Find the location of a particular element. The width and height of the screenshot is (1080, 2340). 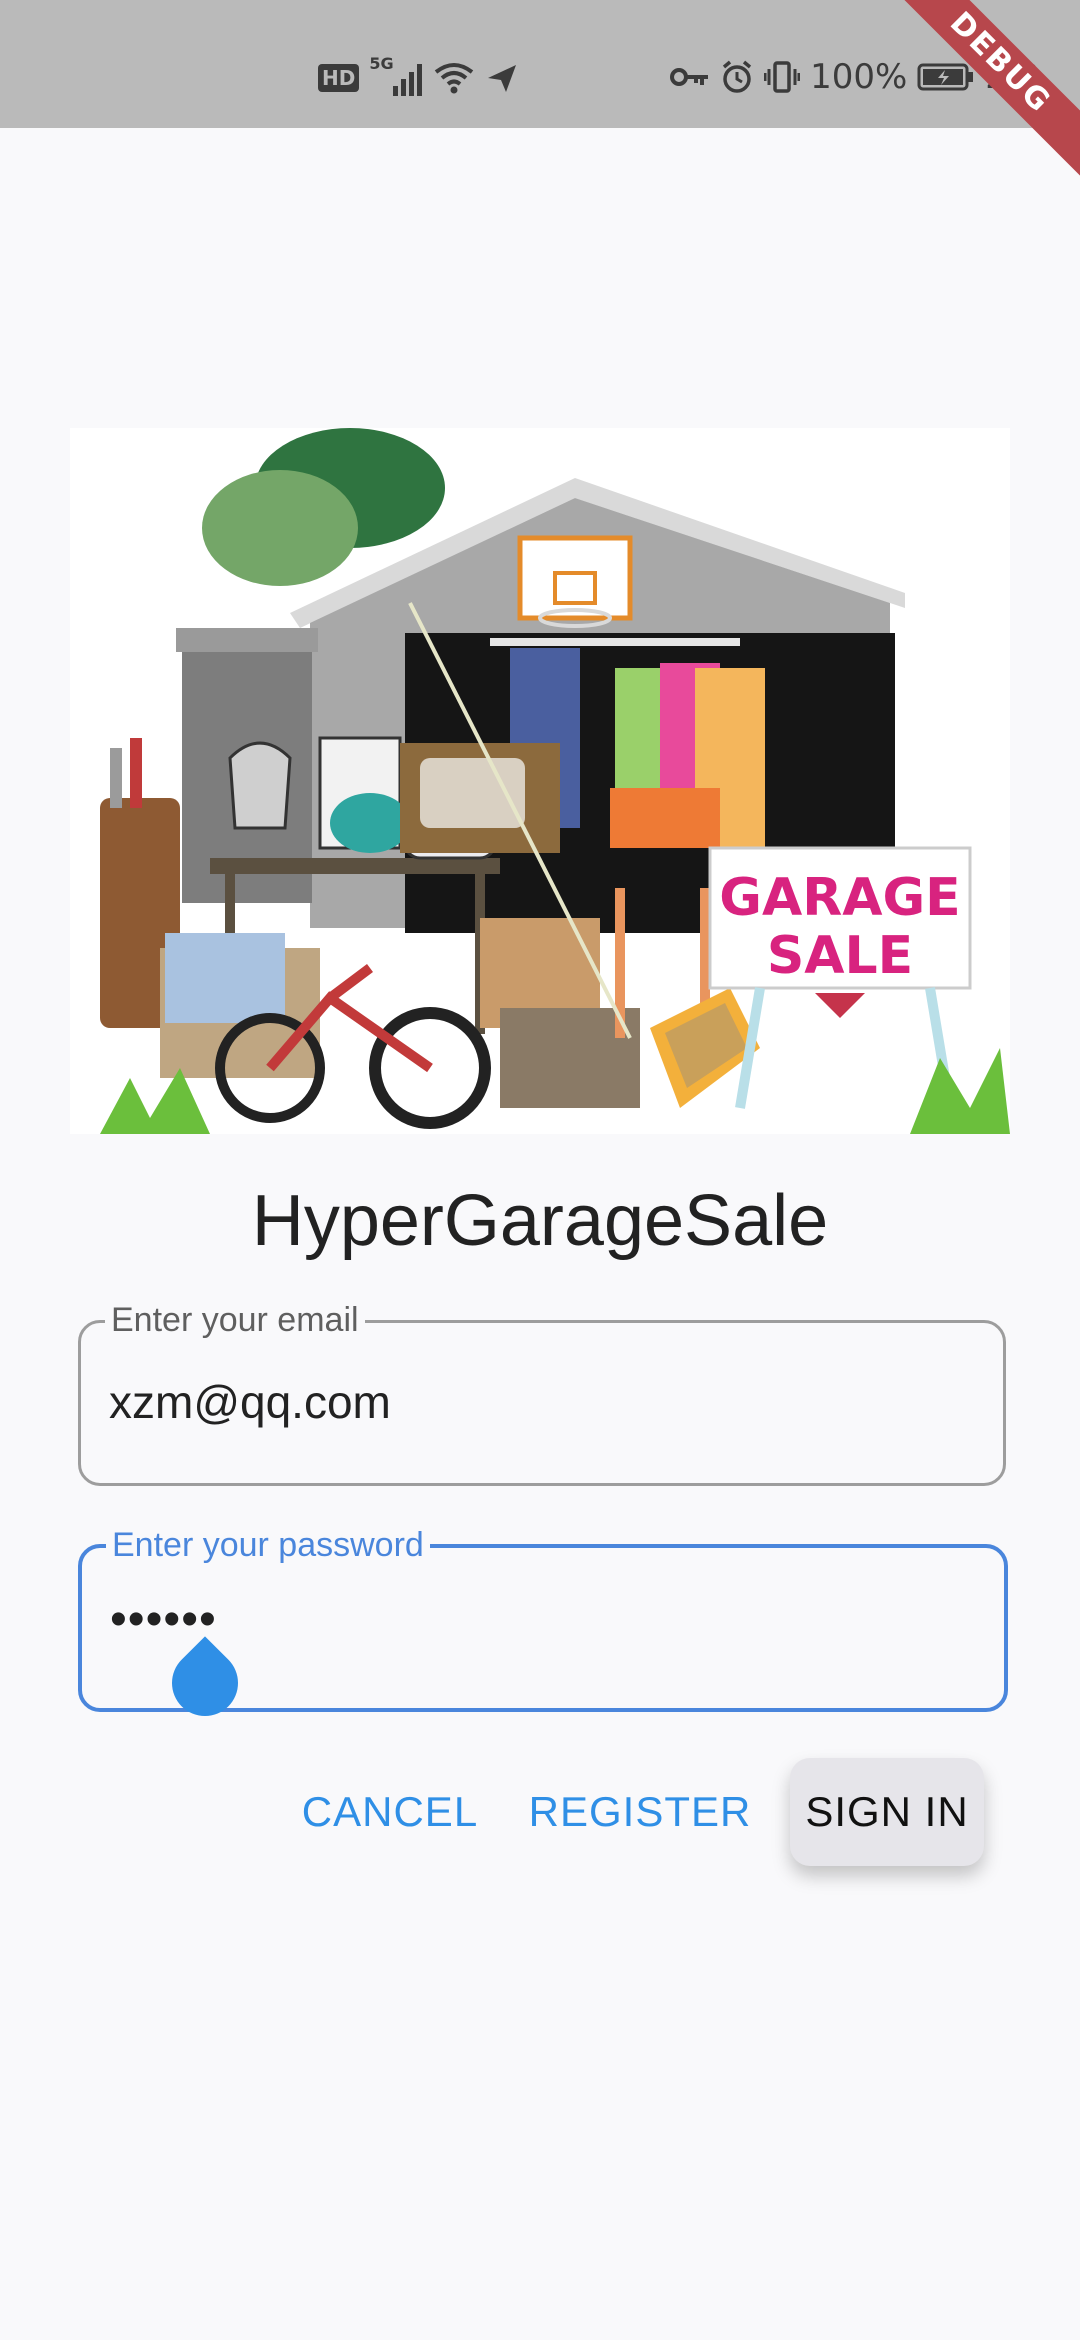

alarm-icon is located at coordinates (737, 76).